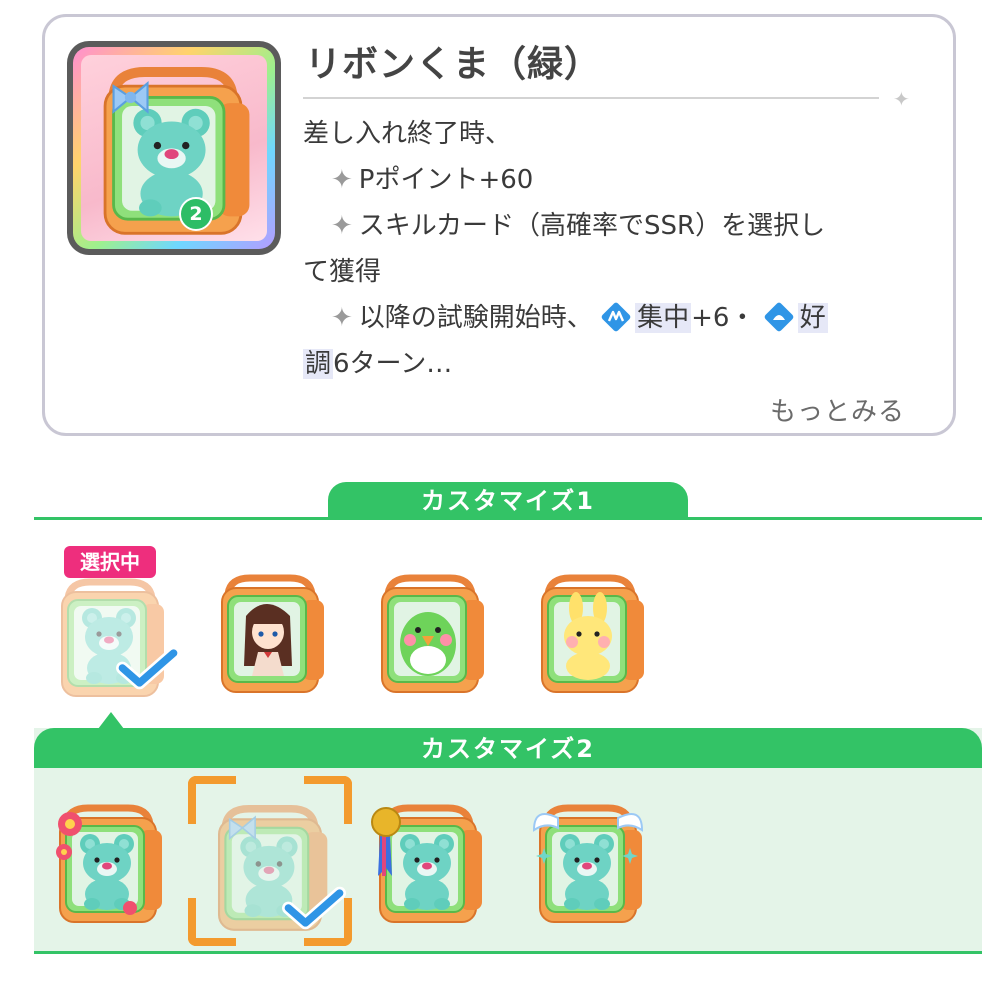 This screenshot has width=997, height=983. What do you see at coordinates (108, 861) in the screenshot?
I see `customize2-option-flower` at bounding box center [108, 861].